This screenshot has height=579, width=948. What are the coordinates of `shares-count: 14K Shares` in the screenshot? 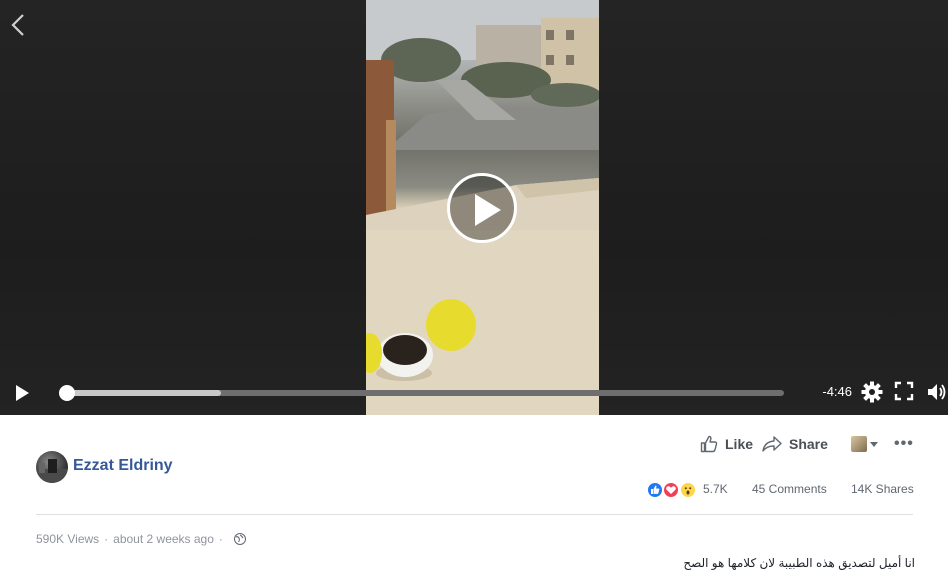 It's located at (882, 489).